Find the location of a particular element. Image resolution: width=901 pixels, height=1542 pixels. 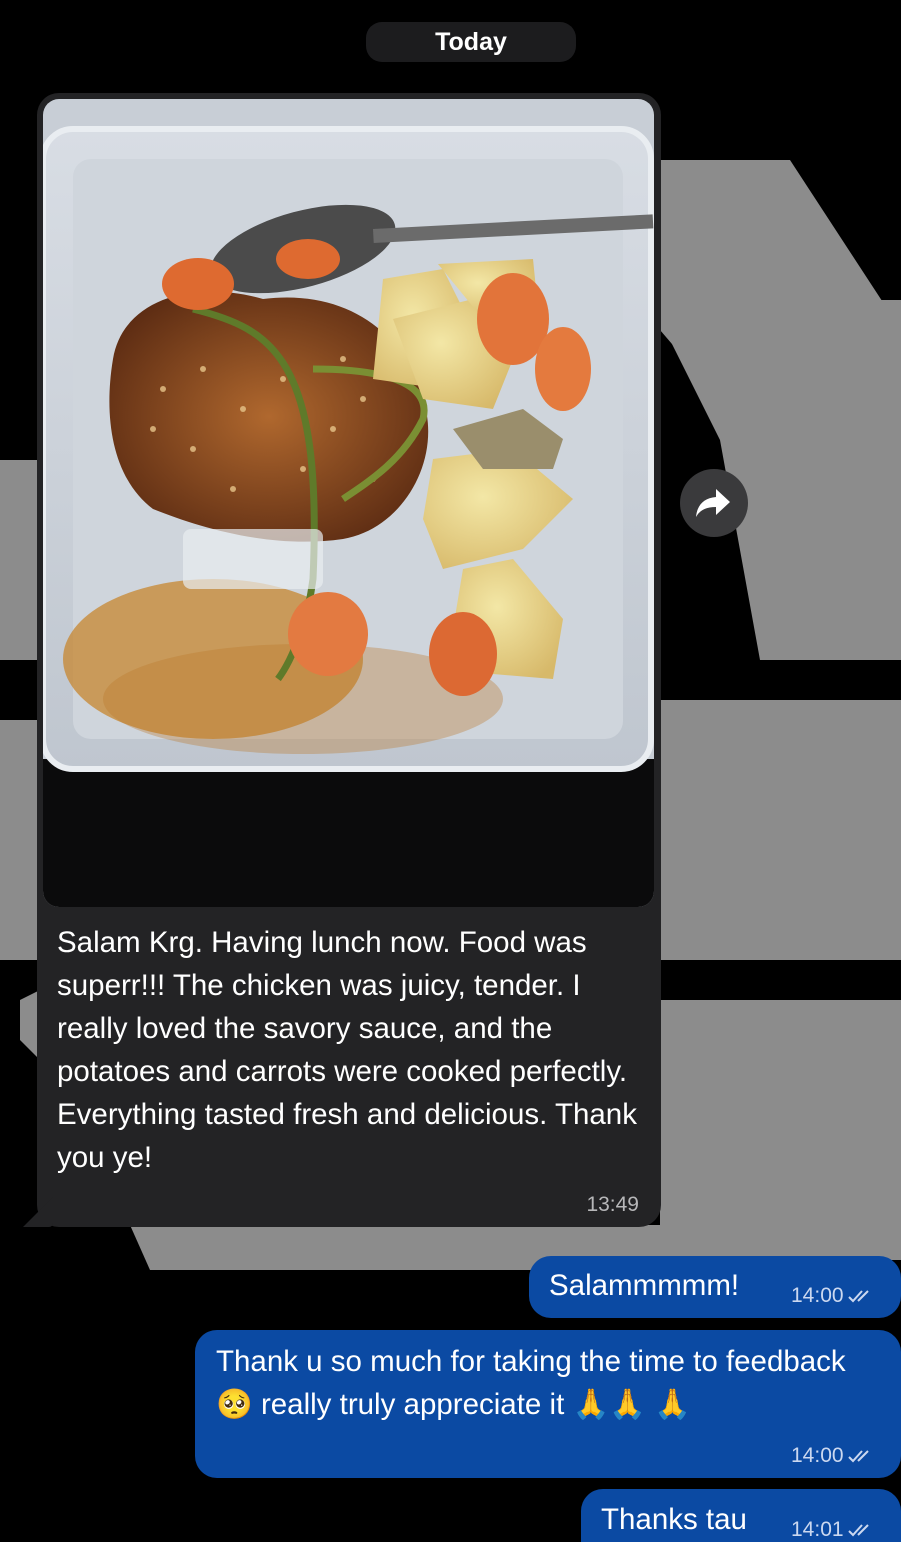

forward-button is located at coordinates (714, 503).